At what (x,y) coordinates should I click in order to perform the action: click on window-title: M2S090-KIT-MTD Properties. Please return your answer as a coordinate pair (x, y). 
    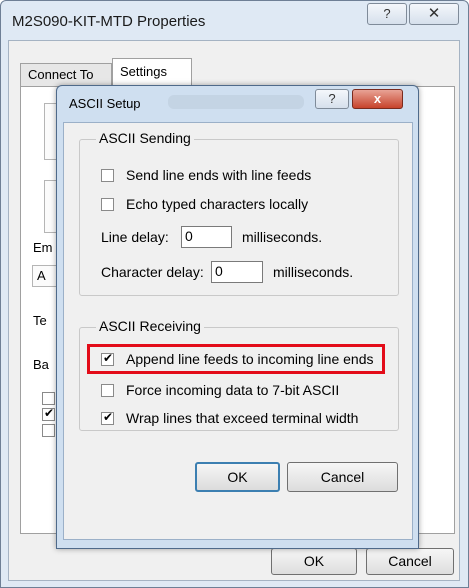
    Looking at the image, I should click on (109, 21).